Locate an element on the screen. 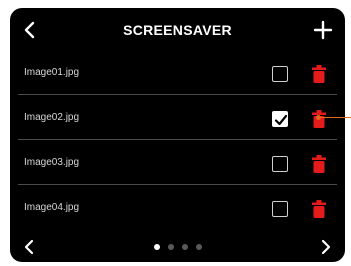 This screenshot has height=266, width=351. file-name: Image03.jpg is located at coordinates (52, 162).